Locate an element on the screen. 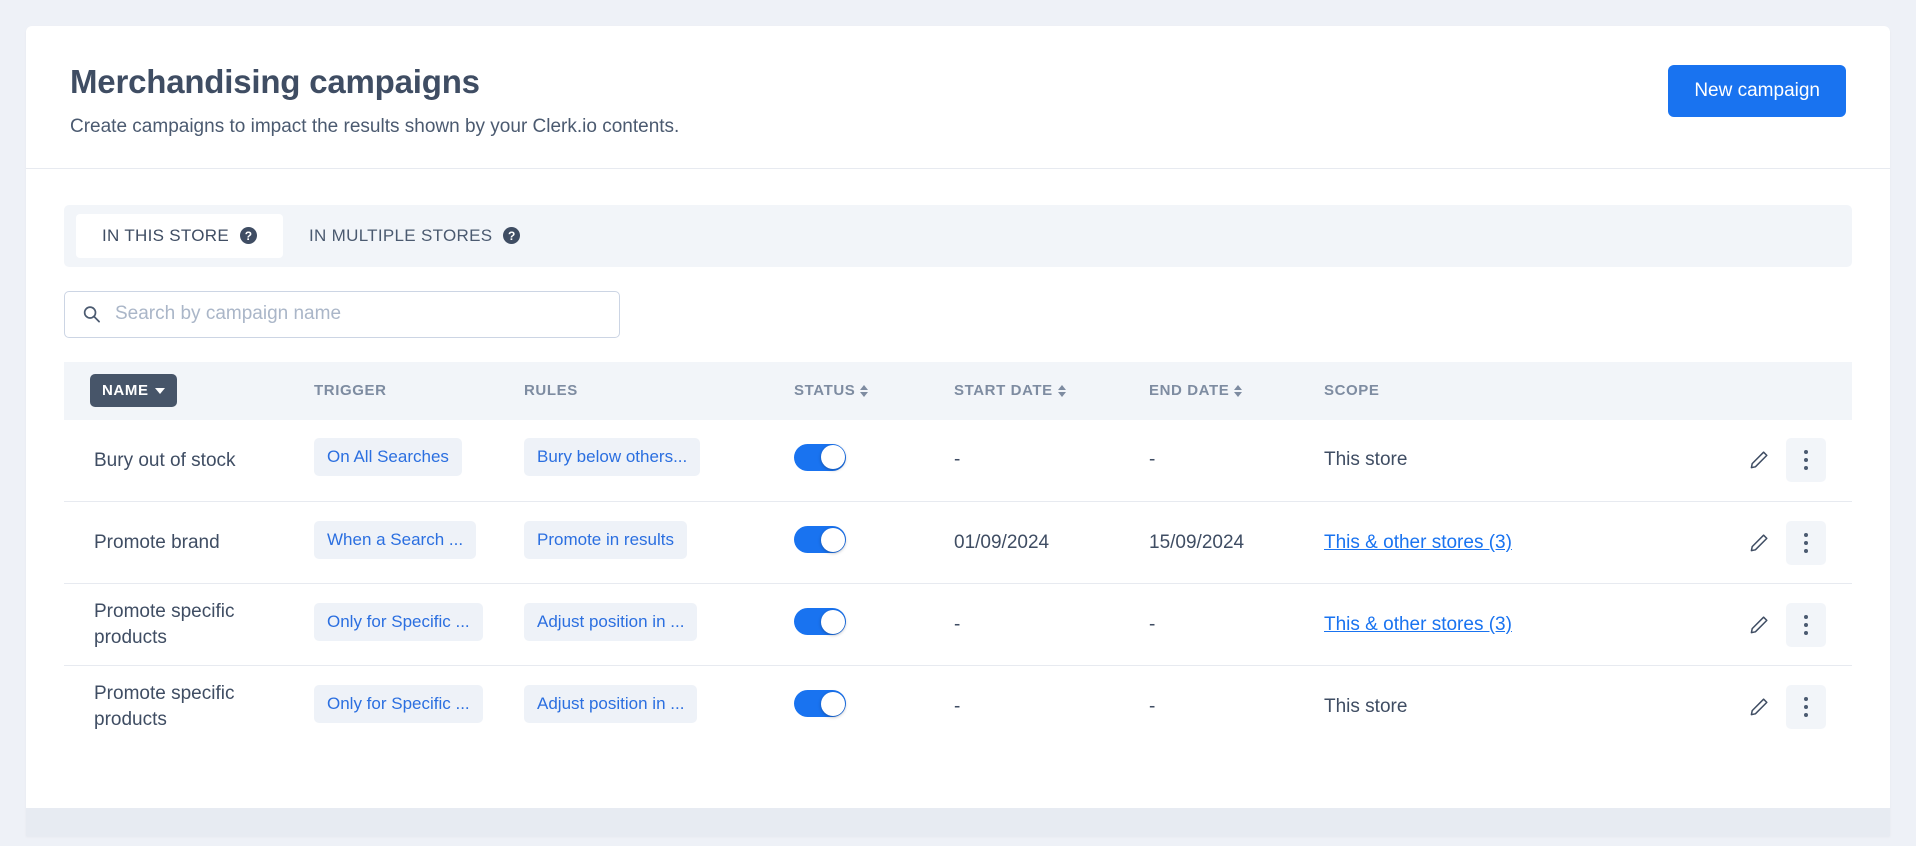 Image resolution: width=1916 pixels, height=846 pixels. card-footer is located at coordinates (958, 822).